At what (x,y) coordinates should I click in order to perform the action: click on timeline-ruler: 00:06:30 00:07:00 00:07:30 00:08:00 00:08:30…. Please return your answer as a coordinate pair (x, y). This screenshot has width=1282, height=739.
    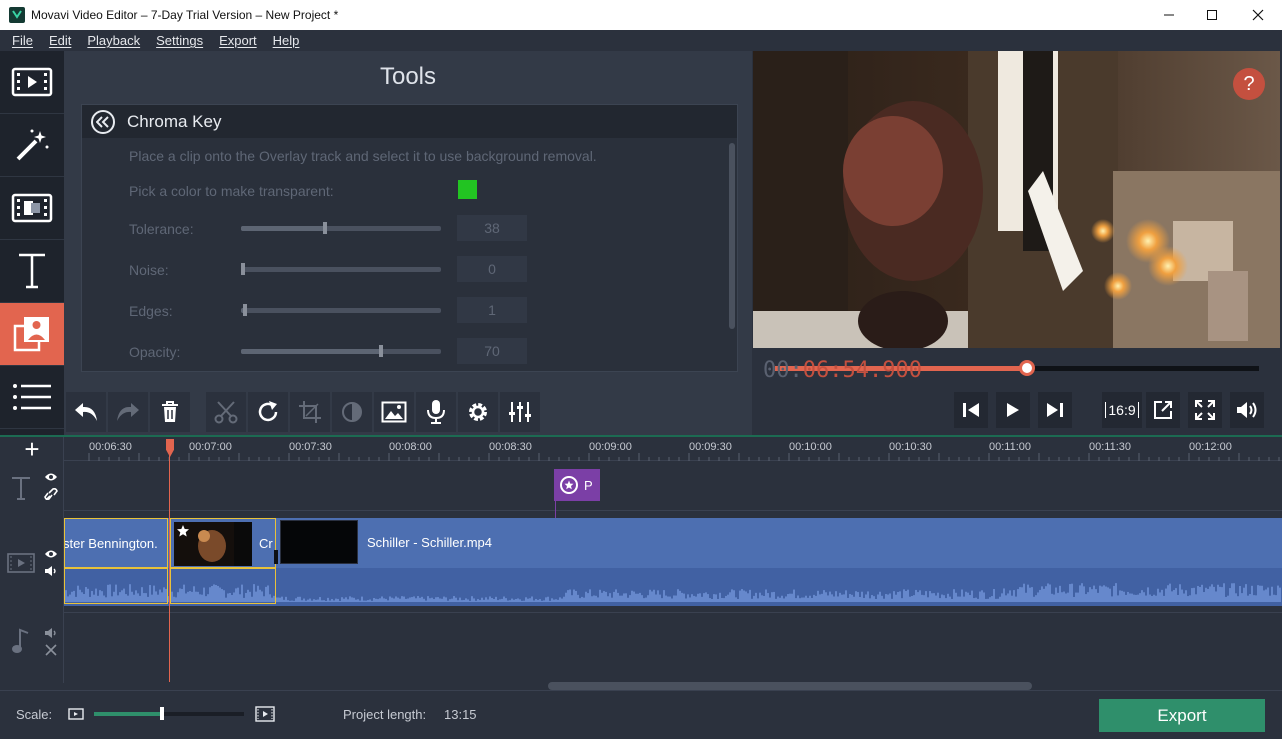
    Looking at the image, I should click on (673, 449).